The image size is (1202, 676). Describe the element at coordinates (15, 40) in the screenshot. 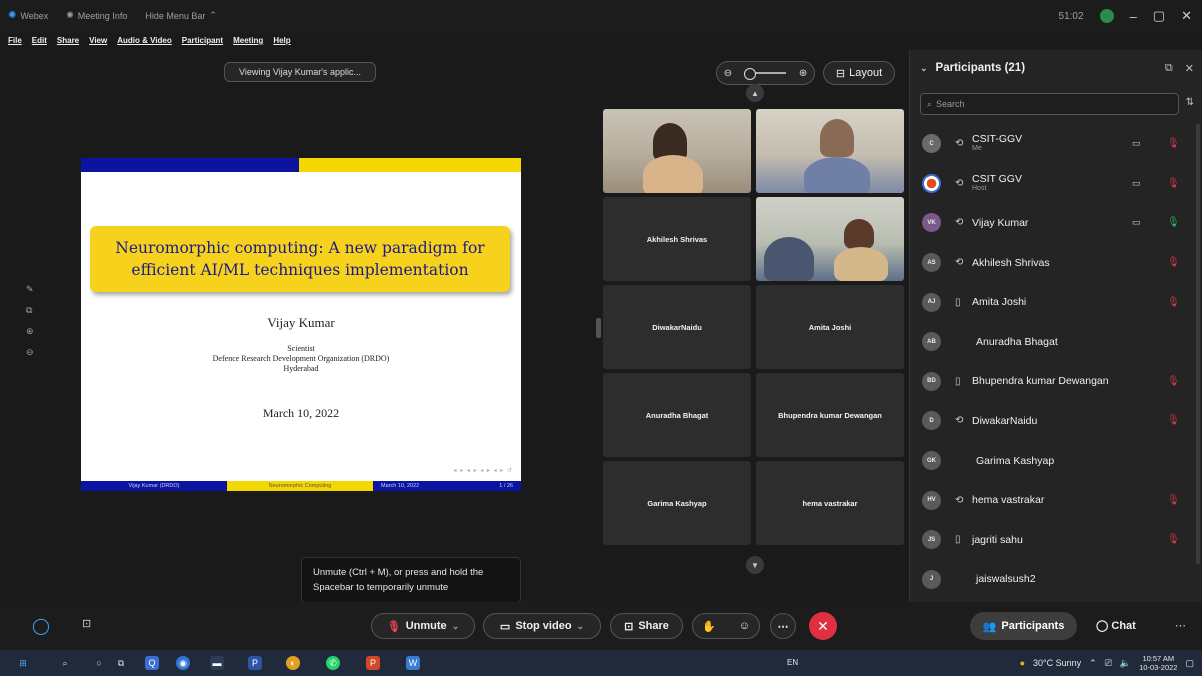

I see `menu-file: File` at that location.